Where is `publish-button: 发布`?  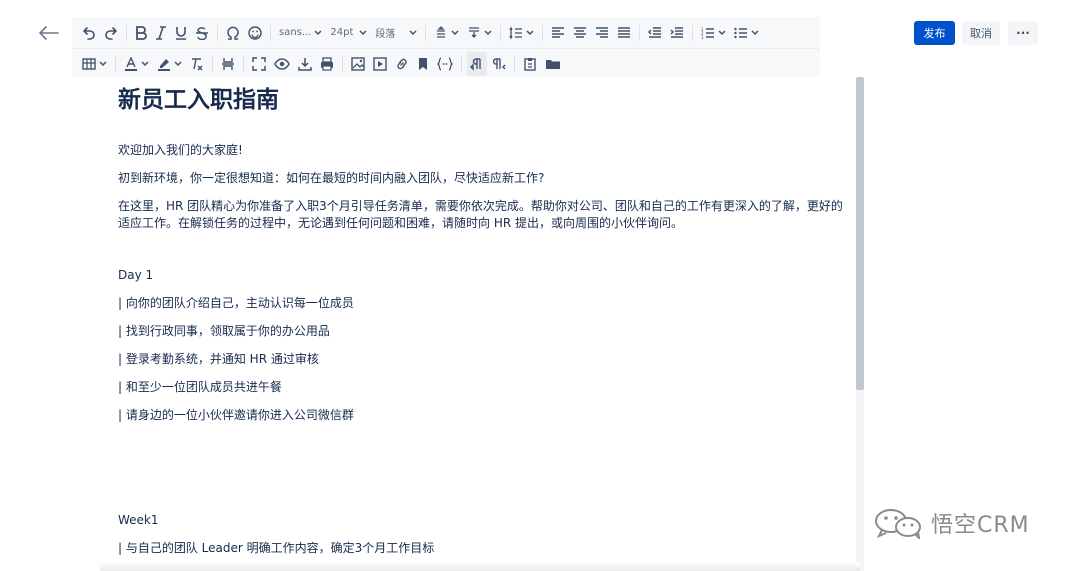 publish-button: 发布 is located at coordinates (934, 33).